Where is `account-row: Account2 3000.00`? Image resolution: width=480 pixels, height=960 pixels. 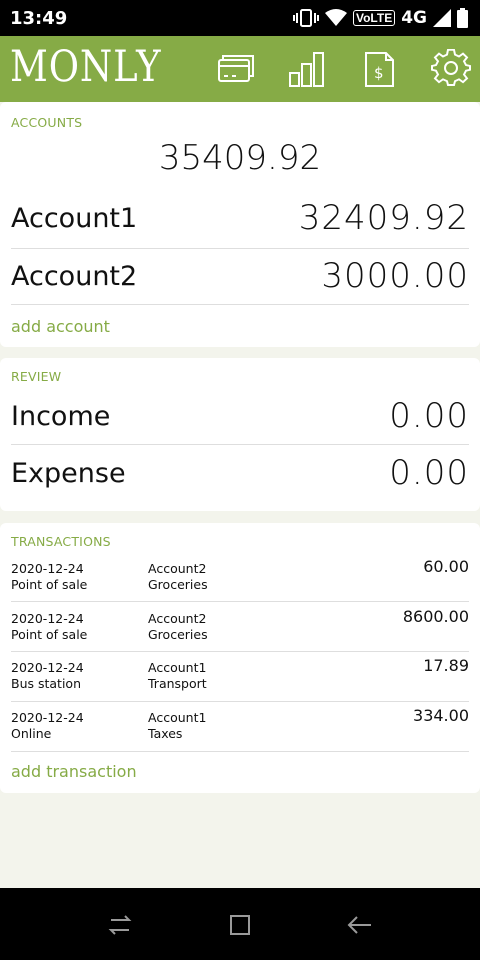 account-row: Account2 3000.00 is located at coordinates (240, 276).